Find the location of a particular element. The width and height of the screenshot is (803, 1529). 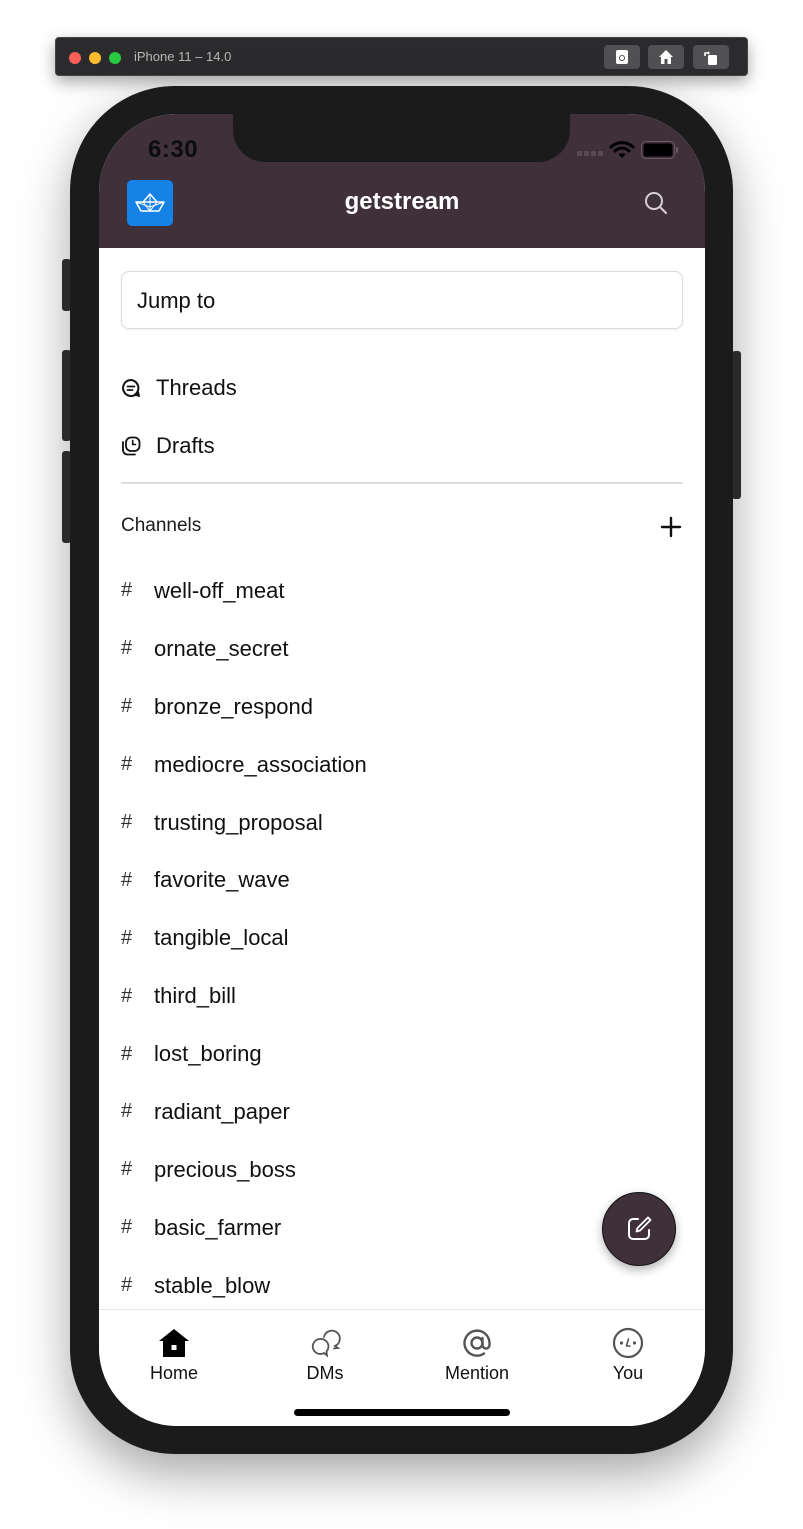

compose-button is located at coordinates (639, 1229).